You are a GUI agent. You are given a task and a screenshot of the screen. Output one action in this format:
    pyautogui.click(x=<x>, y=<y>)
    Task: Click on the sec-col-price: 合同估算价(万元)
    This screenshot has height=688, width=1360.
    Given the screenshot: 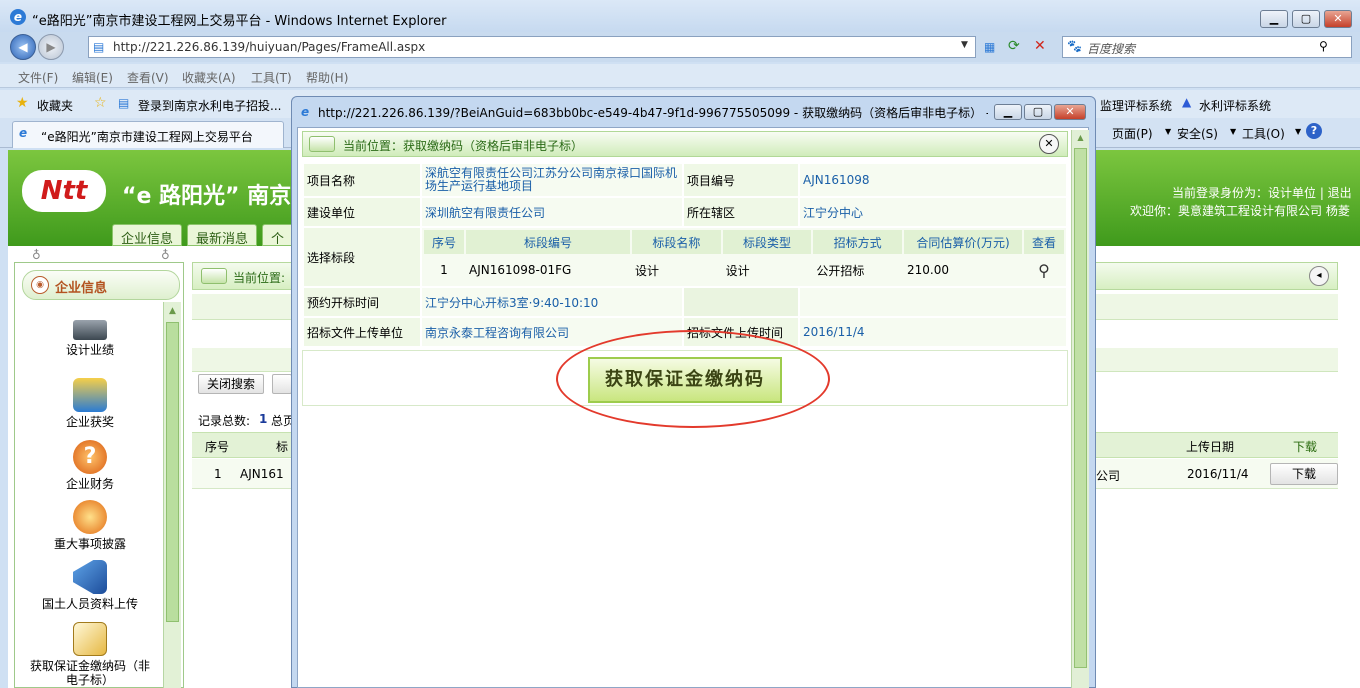 What is the action you would take?
    pyautogui.click(x=963, y=242)
    